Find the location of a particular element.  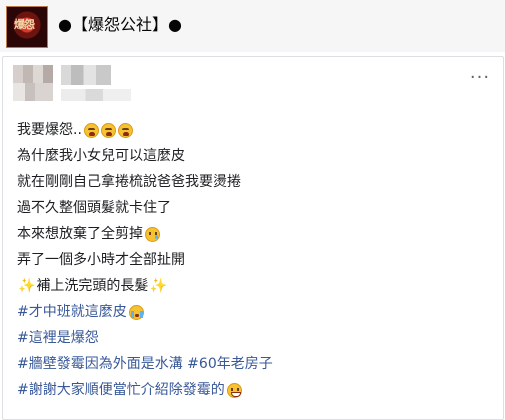

grinning-face-icon is located at coordinates (234, 390).